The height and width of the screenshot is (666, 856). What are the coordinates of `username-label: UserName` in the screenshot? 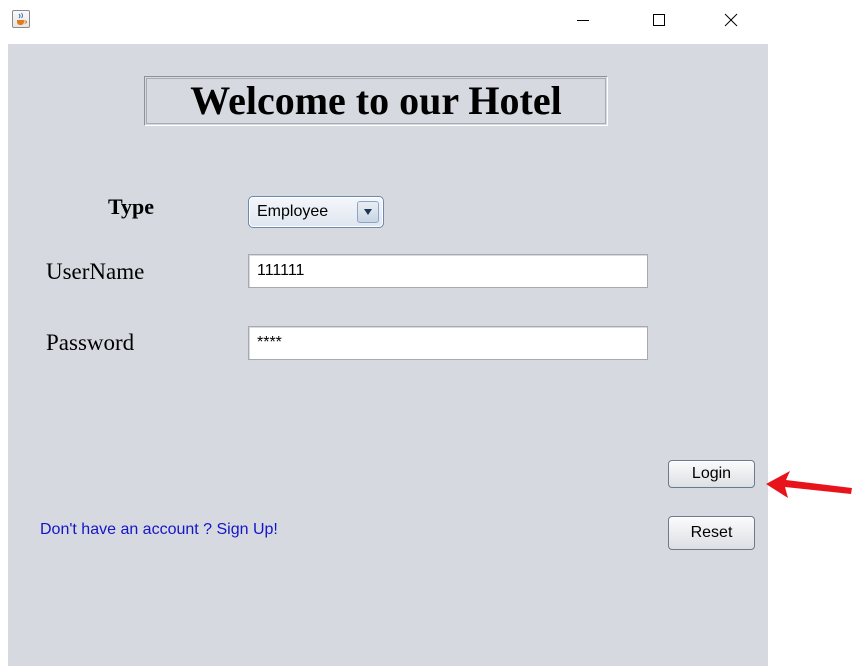 It's located at (95, 271).